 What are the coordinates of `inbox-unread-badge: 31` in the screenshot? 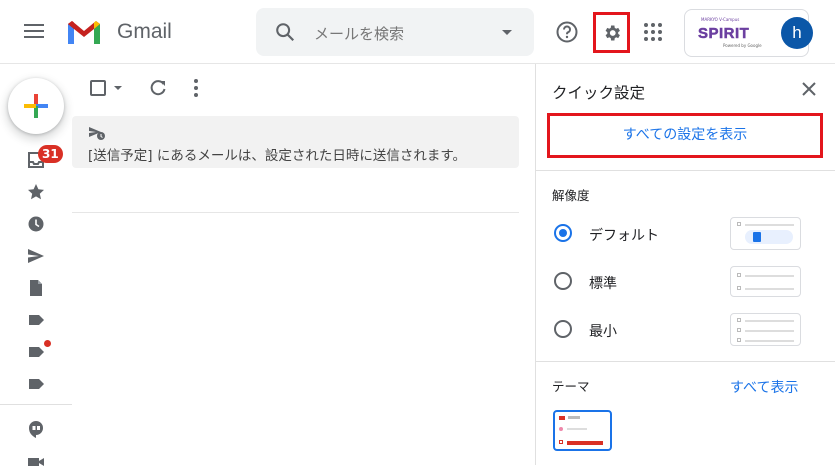 It's located at (50, 154).